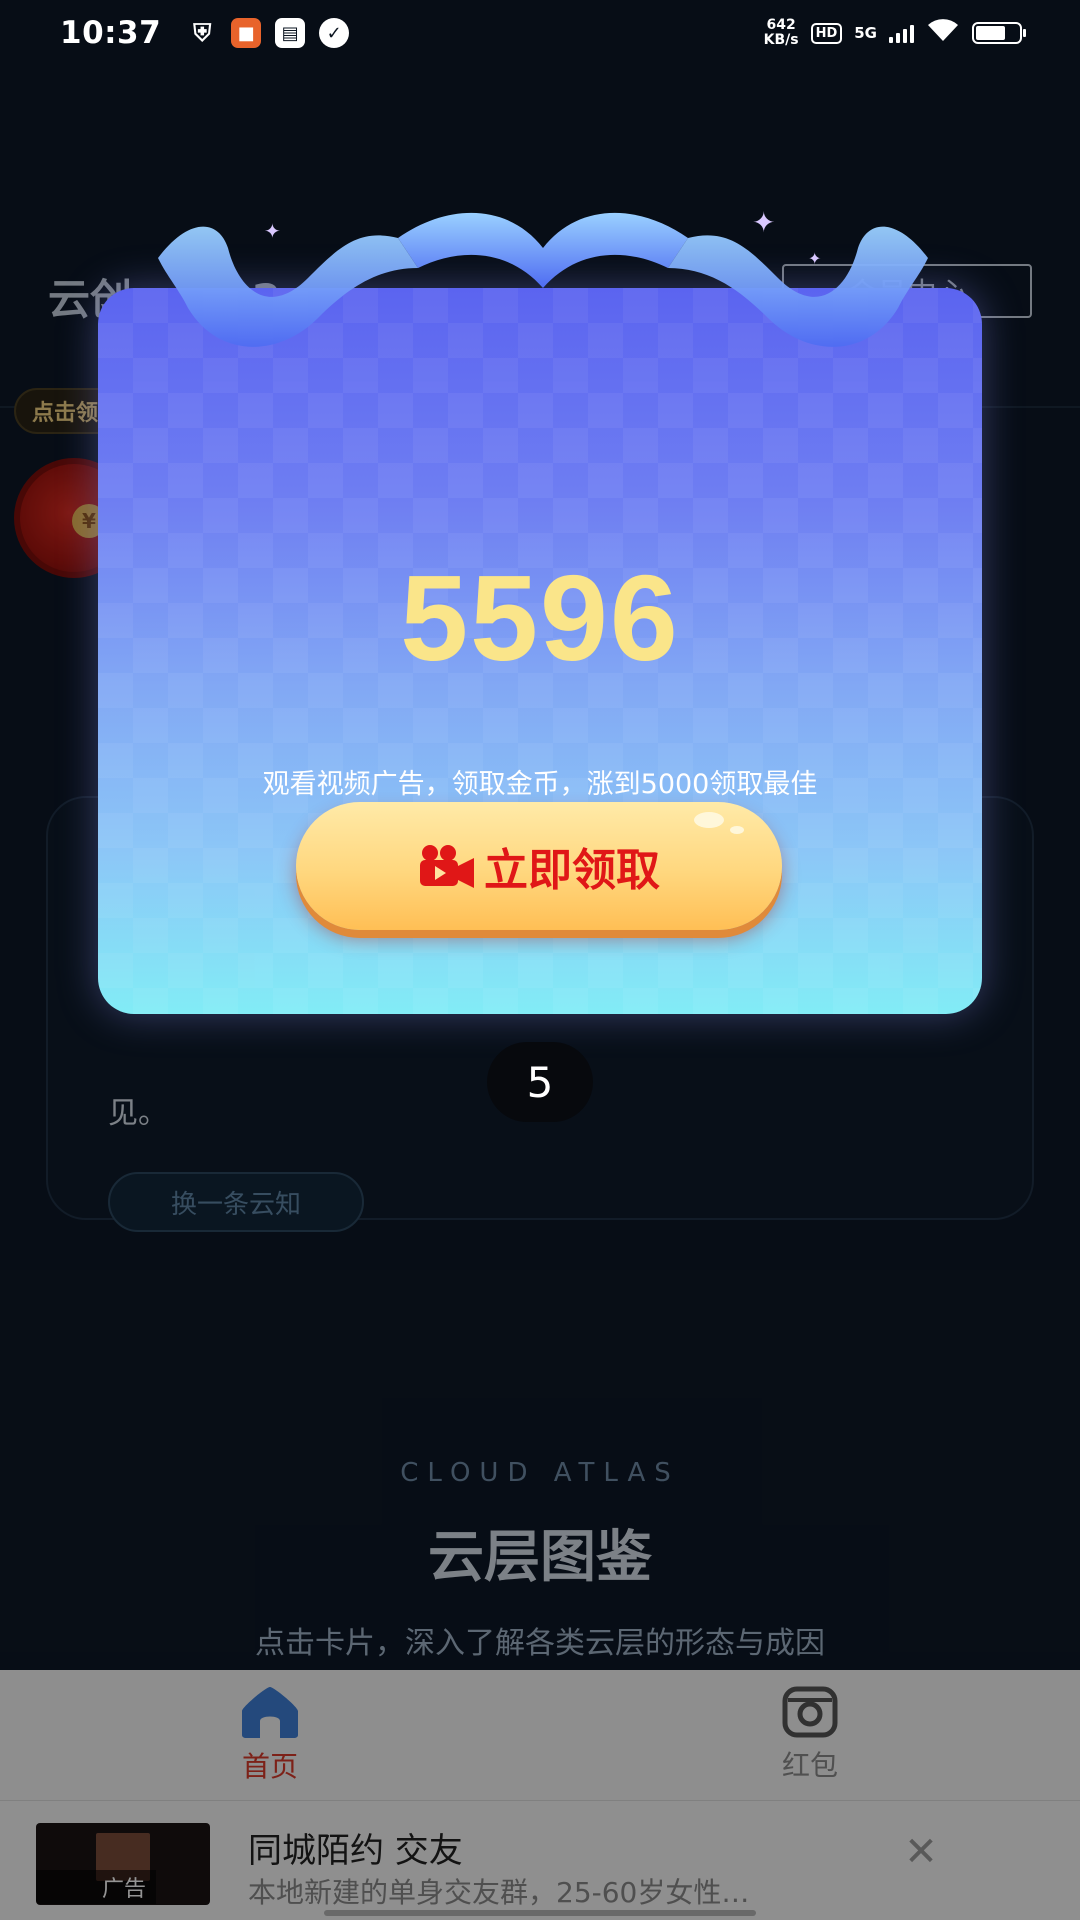  I want to click on app-notification-icon: ■, so click(246, 33).